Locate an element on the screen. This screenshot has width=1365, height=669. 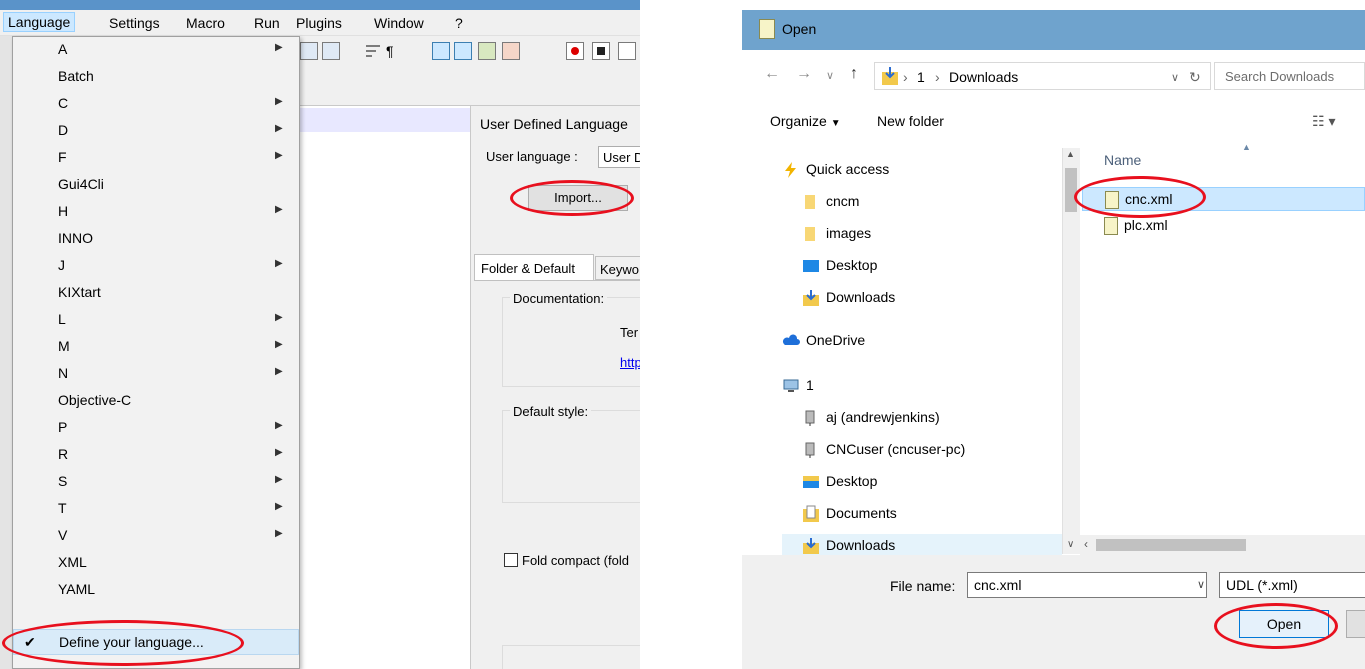
menu-item-h: H ▶ is located at coordinates (156, 212).